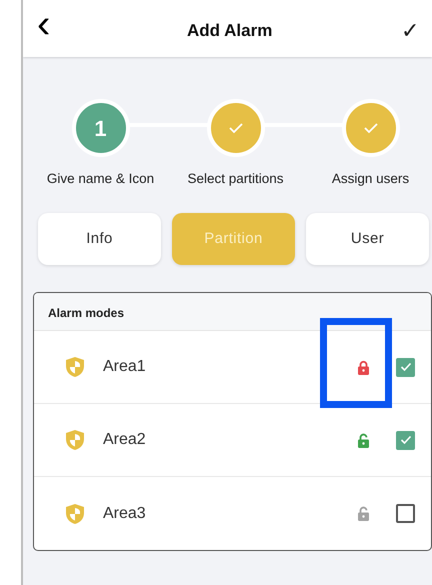  What do you see at coordinates (235, 179) in the screenshot?
I see `step-label: Select partitions` at bounding box center [235, 179].